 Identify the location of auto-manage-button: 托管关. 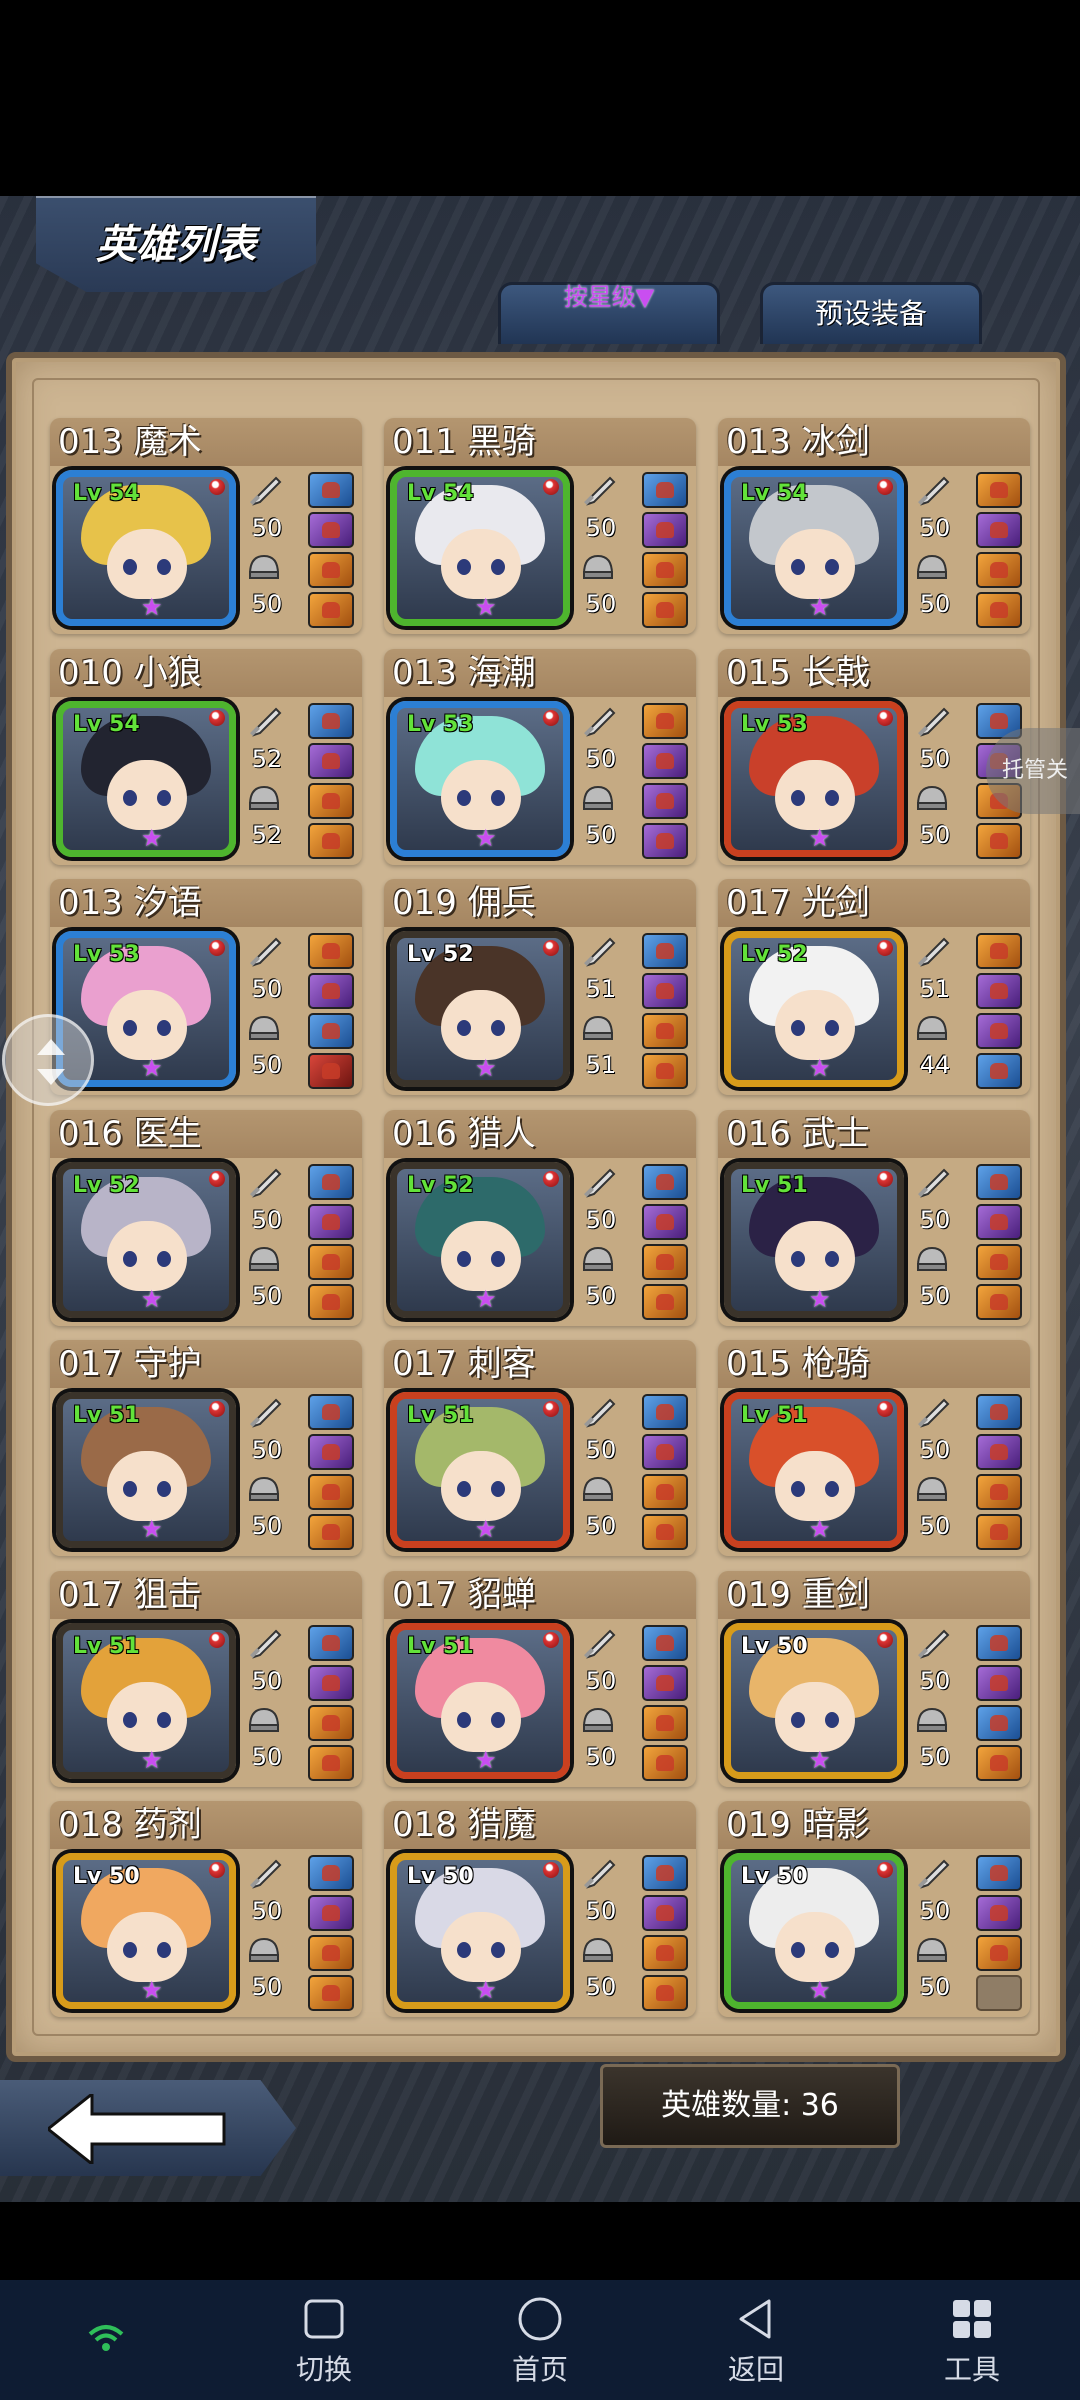
(1033, 771).